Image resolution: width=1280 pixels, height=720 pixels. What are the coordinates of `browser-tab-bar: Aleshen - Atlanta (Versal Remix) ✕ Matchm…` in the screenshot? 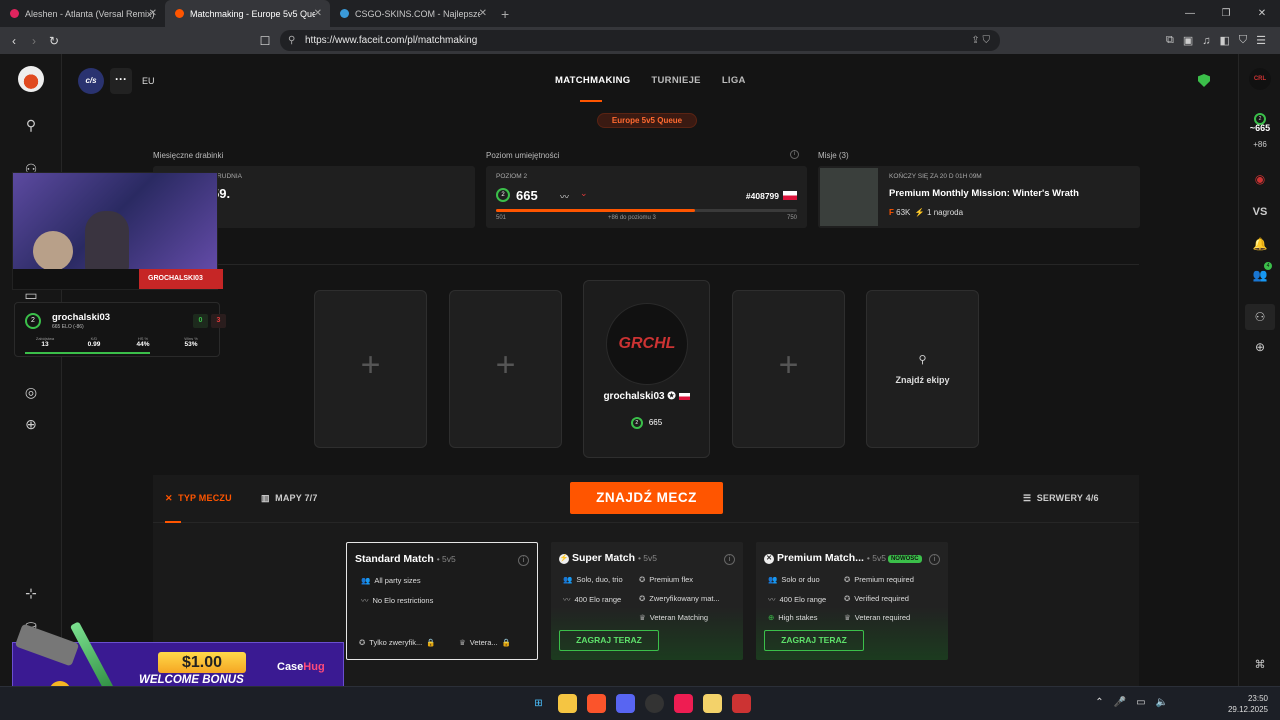 It's located at (640, 13).